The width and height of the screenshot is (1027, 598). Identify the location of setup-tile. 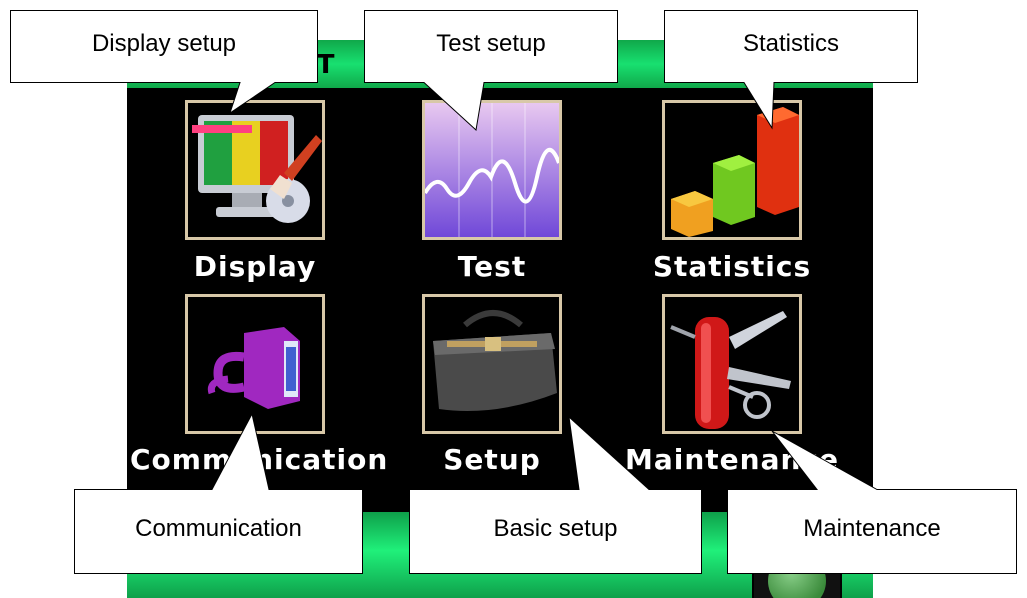
(492, 364).